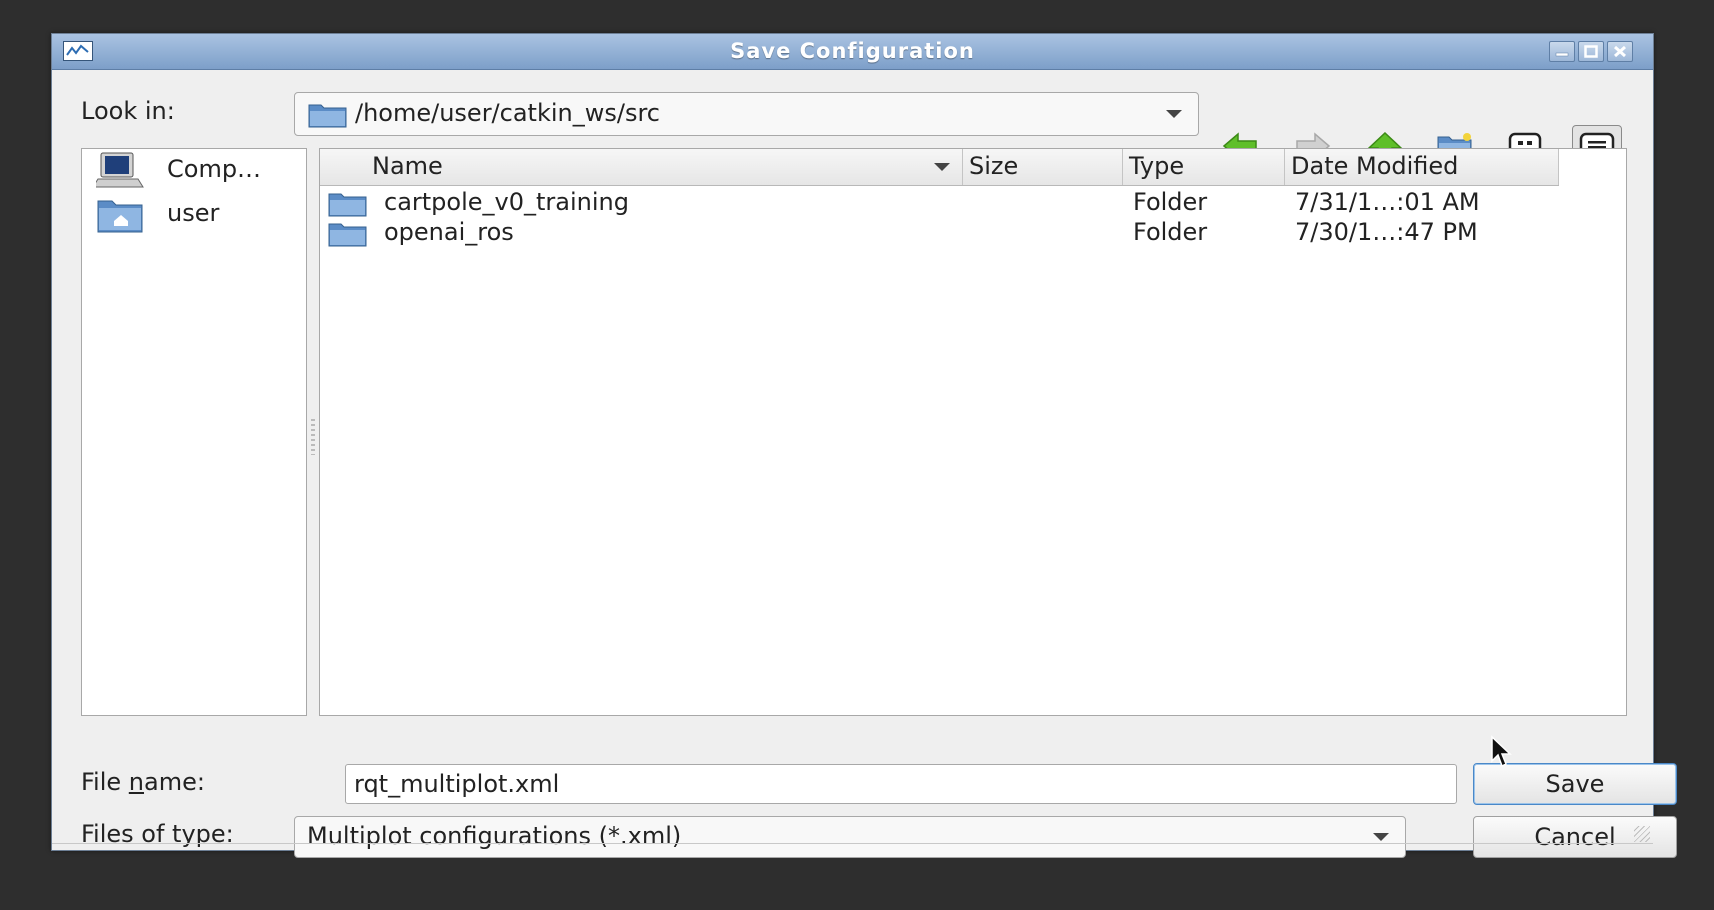  I want to click on mouse-cursor-icon, so click(1501, 751).